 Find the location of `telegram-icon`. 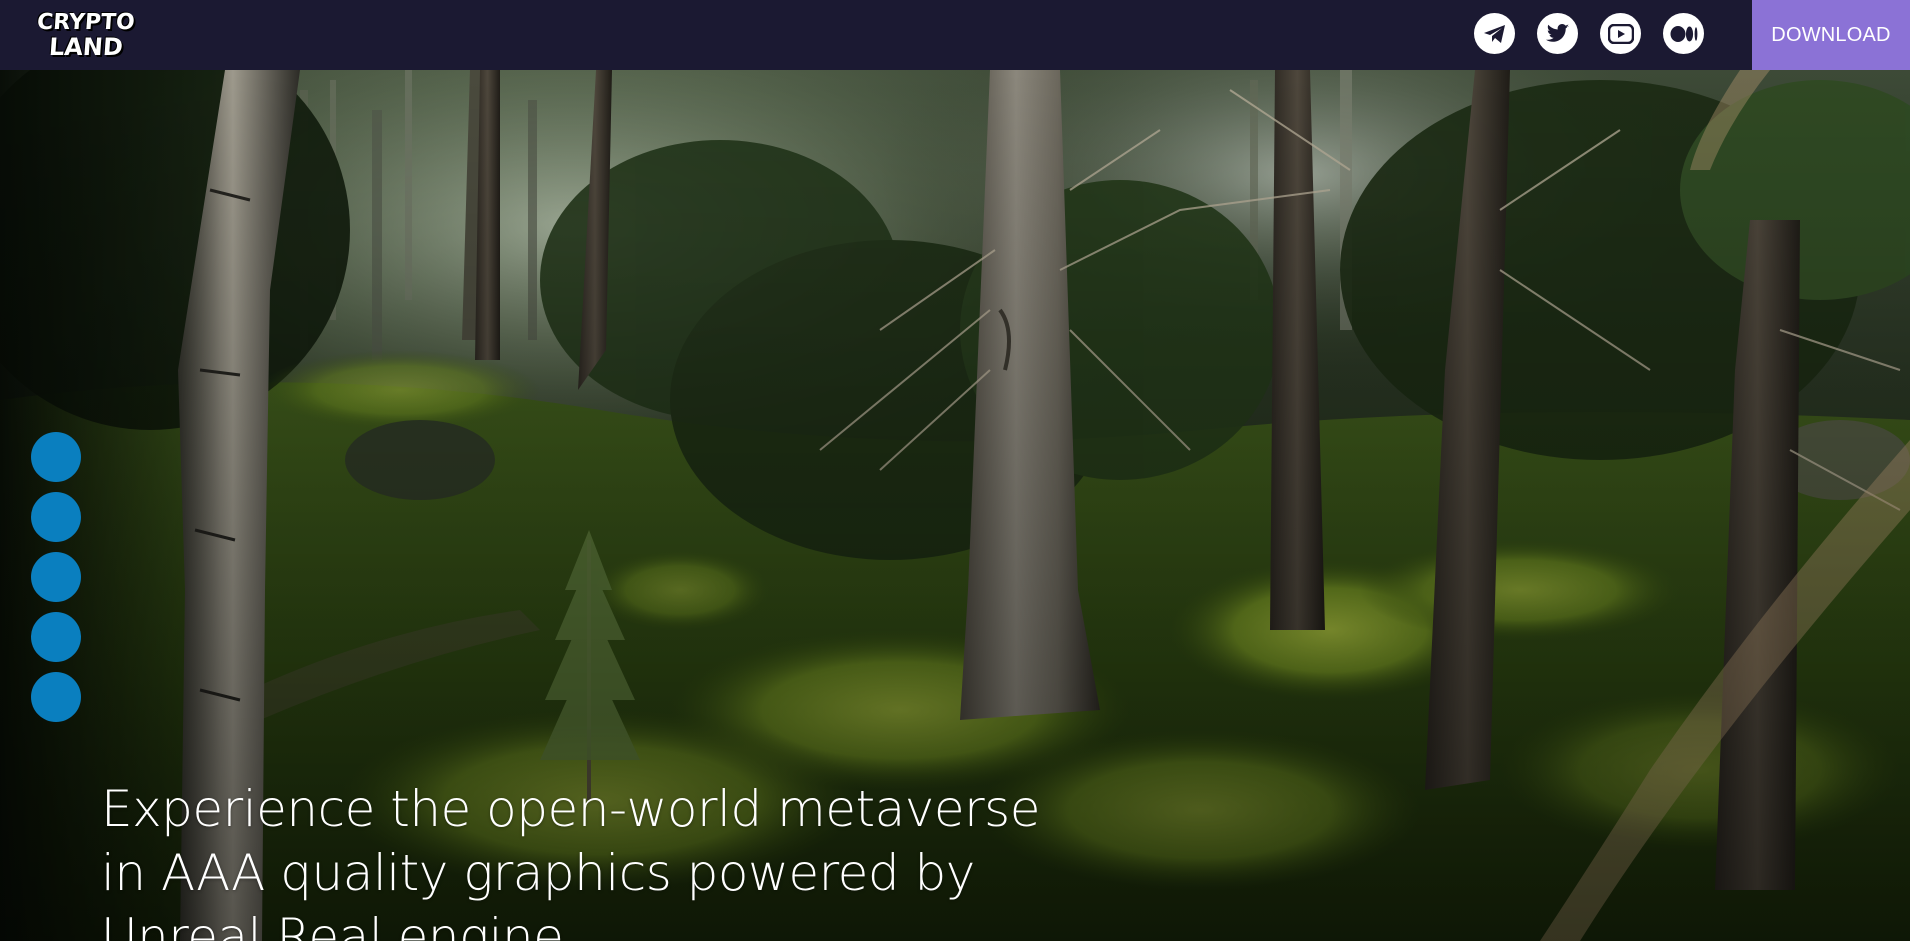

telegram-icon is located at coordinates (1494, 33).